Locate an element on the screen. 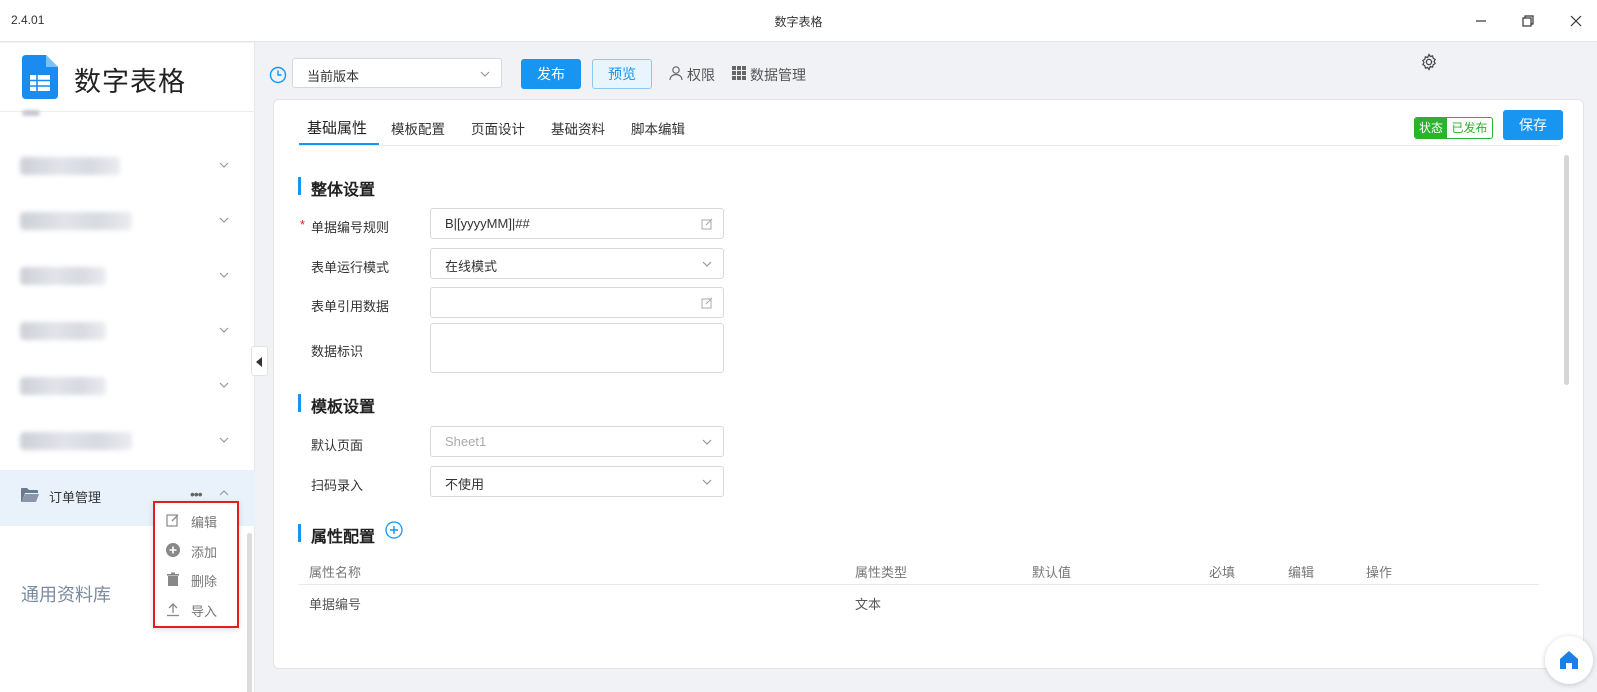  default-page-label: 默认页面 is located at coordinates (337, 445).